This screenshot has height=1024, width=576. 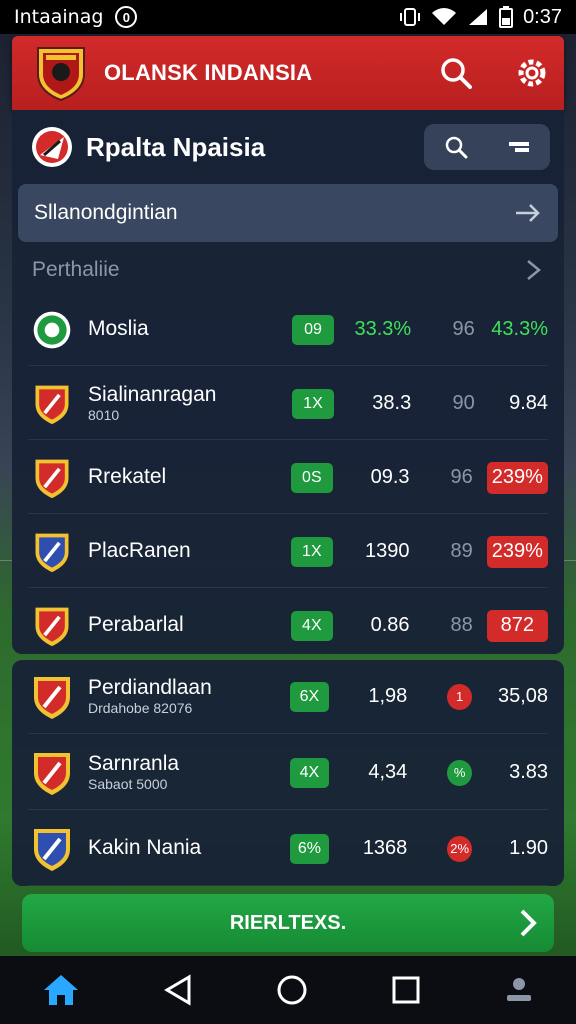 I want to click on back-icon, so click(x=178, y=990).